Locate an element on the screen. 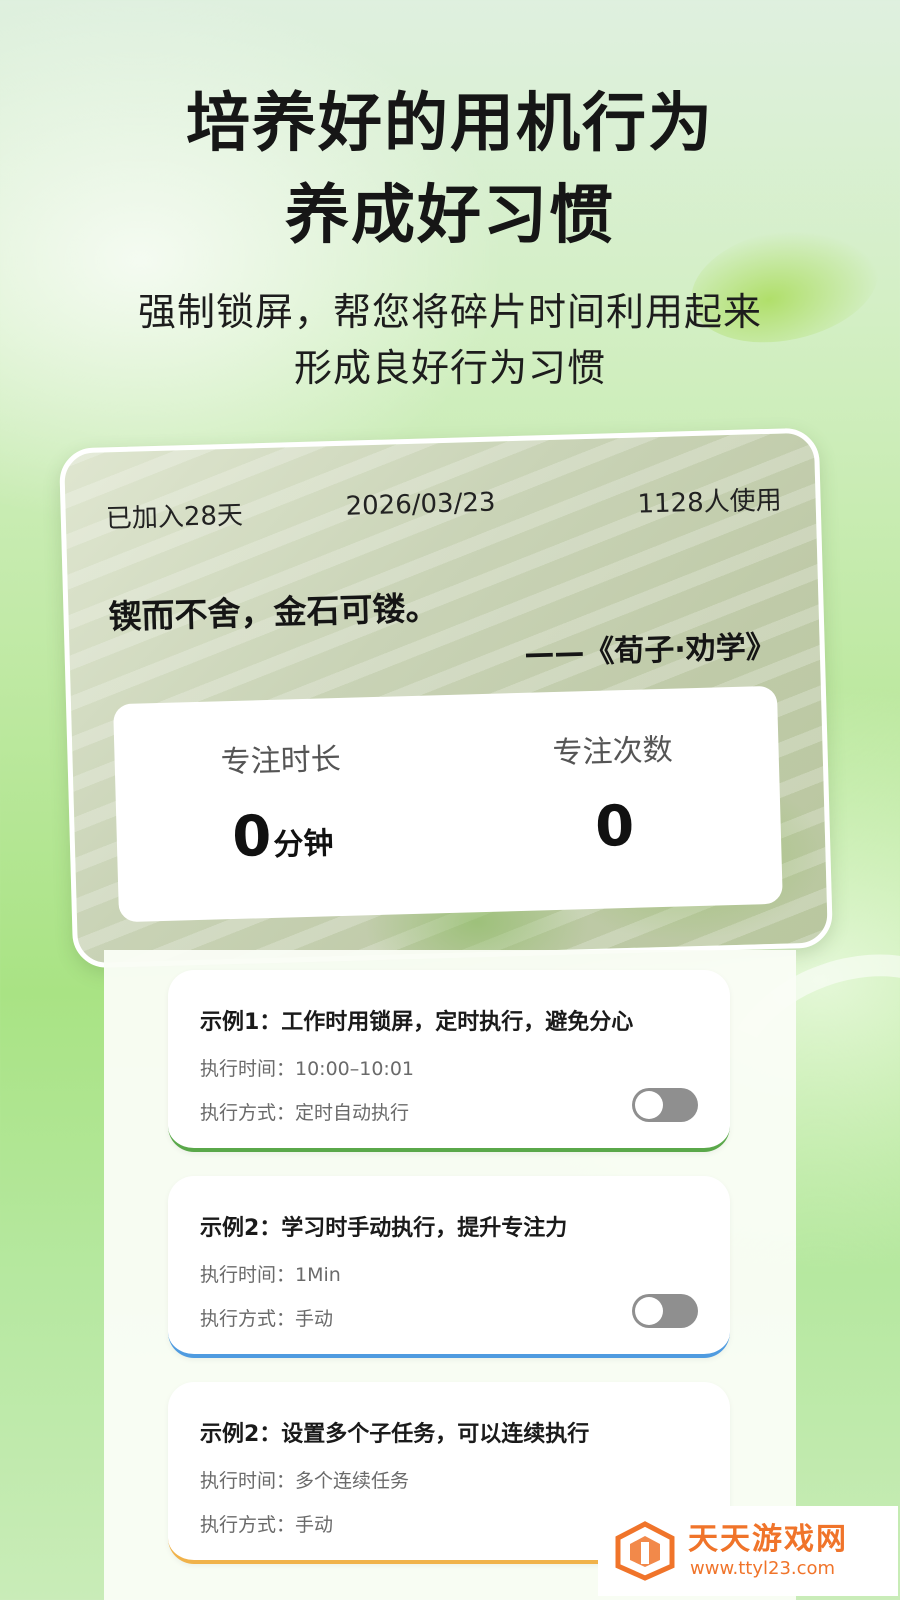  watermark-logo-icon is located at coordinates (645, 1551).